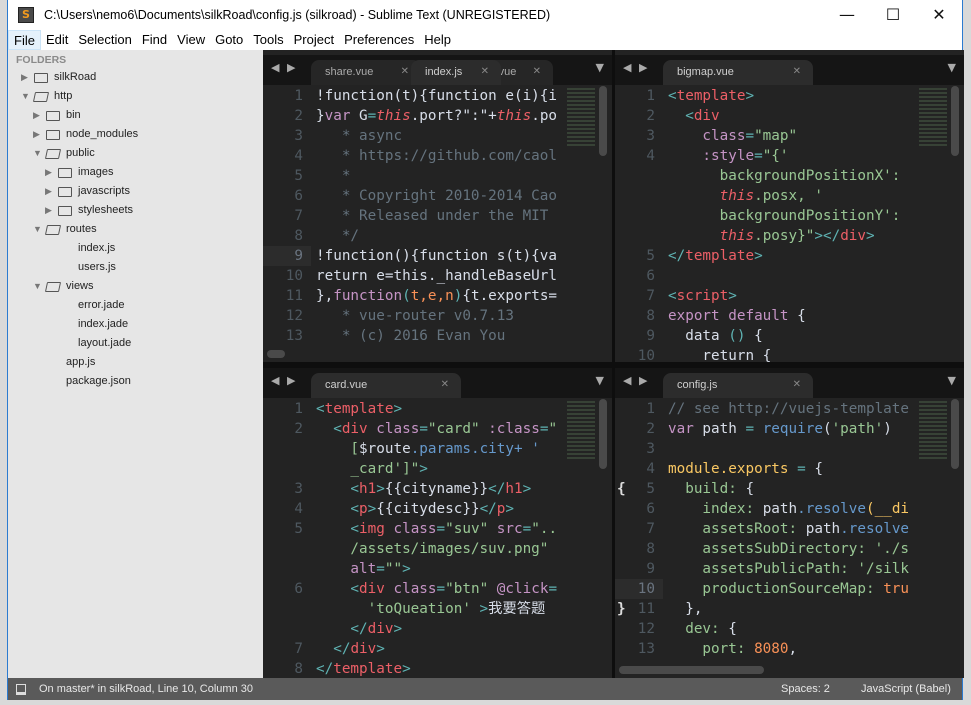 This screenshot has width=971, height=705. Describe the element at coordinates (191, 40) in the screenshot. I see `menu-view: View` at that location.